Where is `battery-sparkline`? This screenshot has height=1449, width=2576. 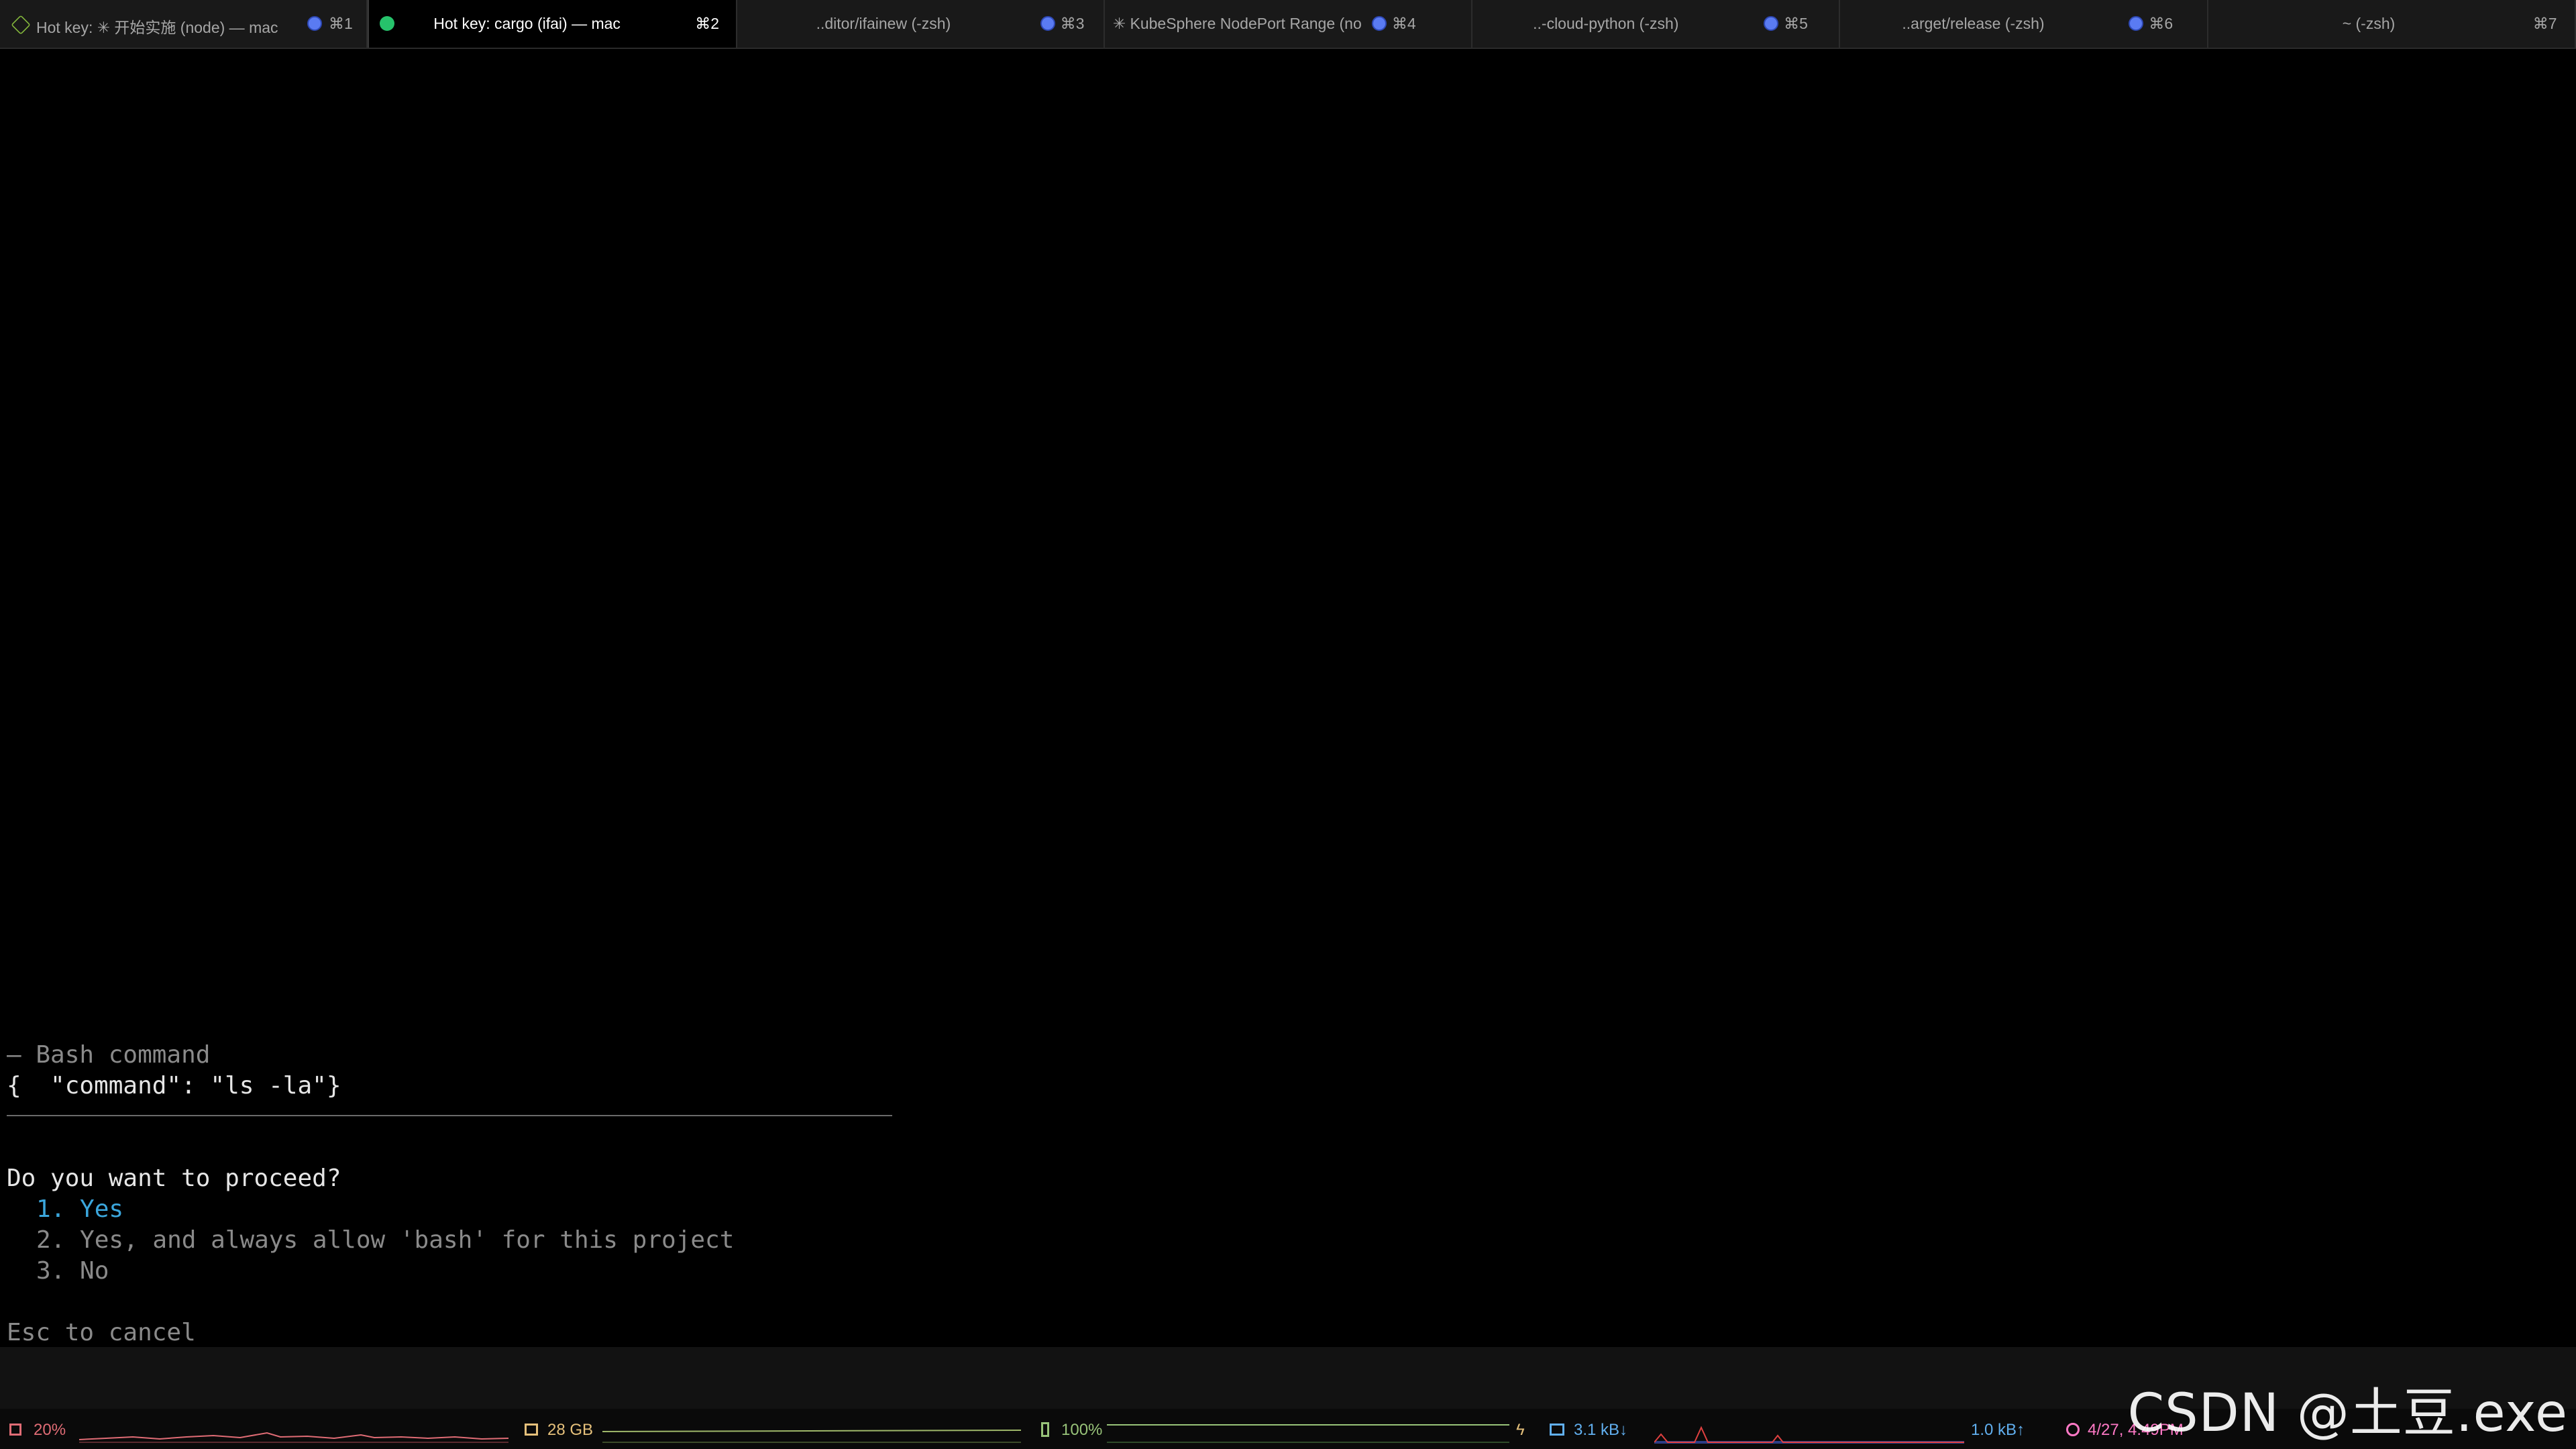 battery-sparkline is located at coordinates (1308, 1433).